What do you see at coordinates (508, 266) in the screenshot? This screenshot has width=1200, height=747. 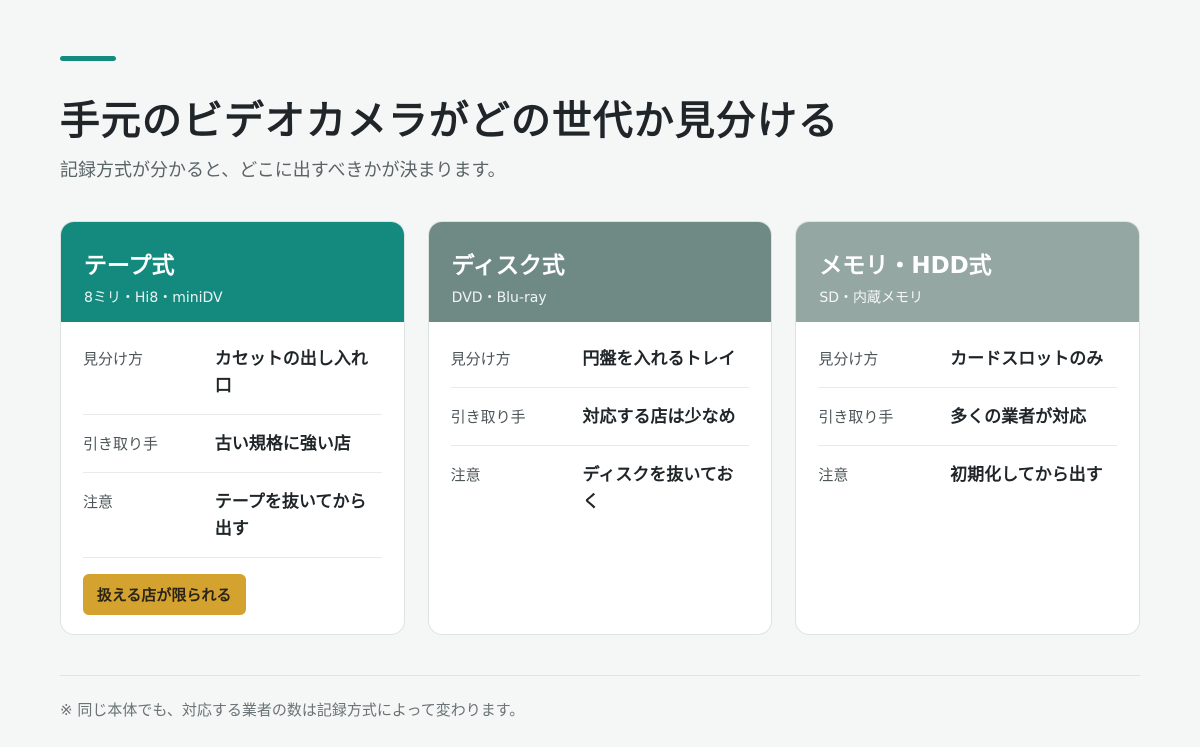 I see `card-title: ディスク式` at bounding box center [508, 266].